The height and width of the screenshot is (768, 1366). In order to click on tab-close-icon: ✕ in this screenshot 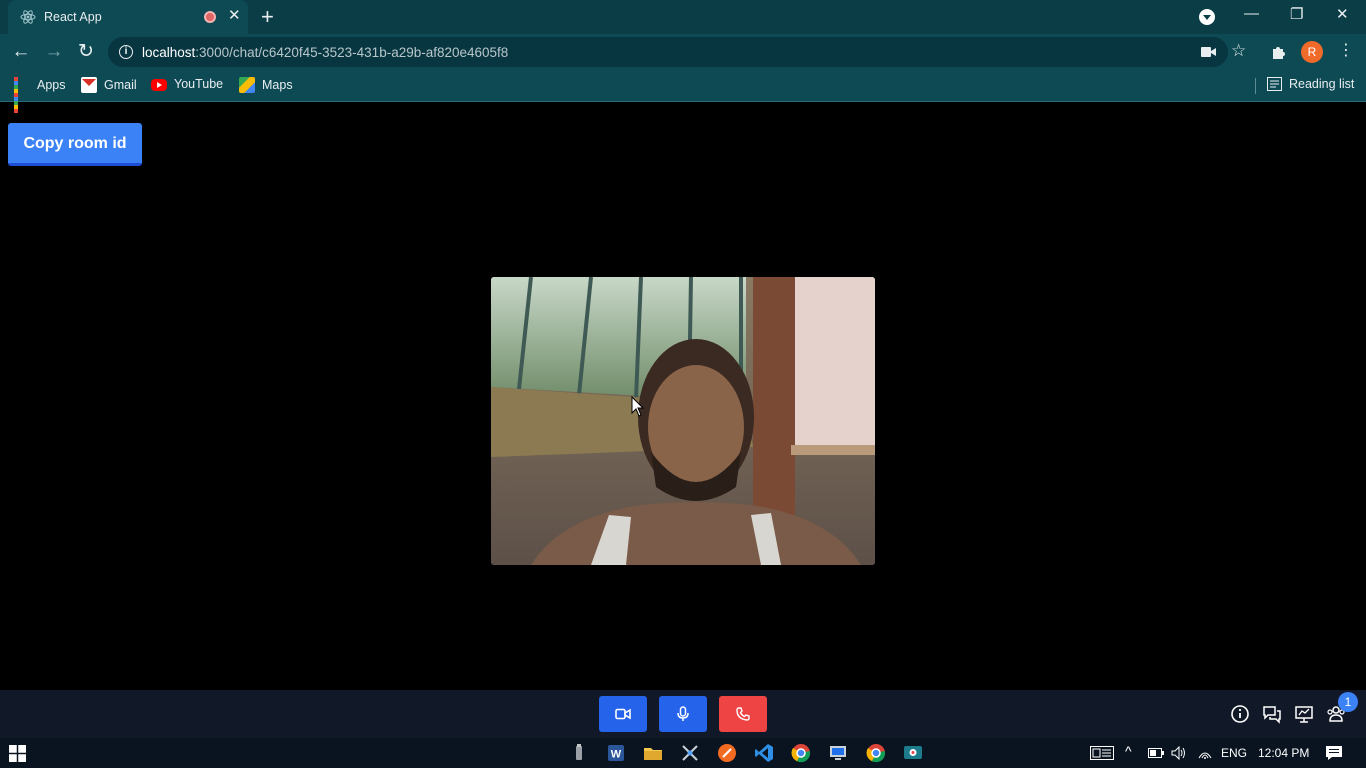, I will do `click(234, 16)`.